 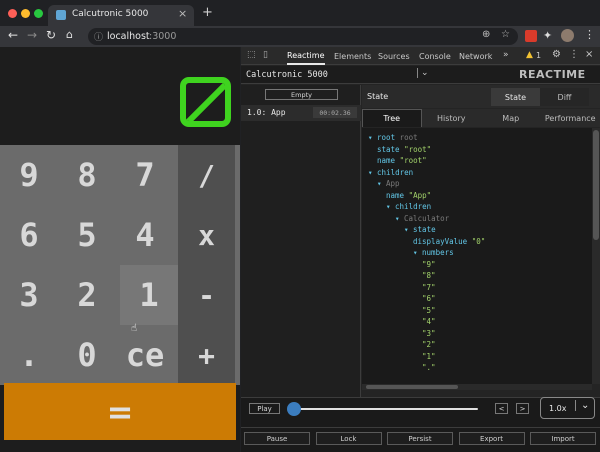 What do you see at coordinates (433, 252) in the screenshot?
I see `tree-node: ▾ numbers` at bounding box center [433, 252].